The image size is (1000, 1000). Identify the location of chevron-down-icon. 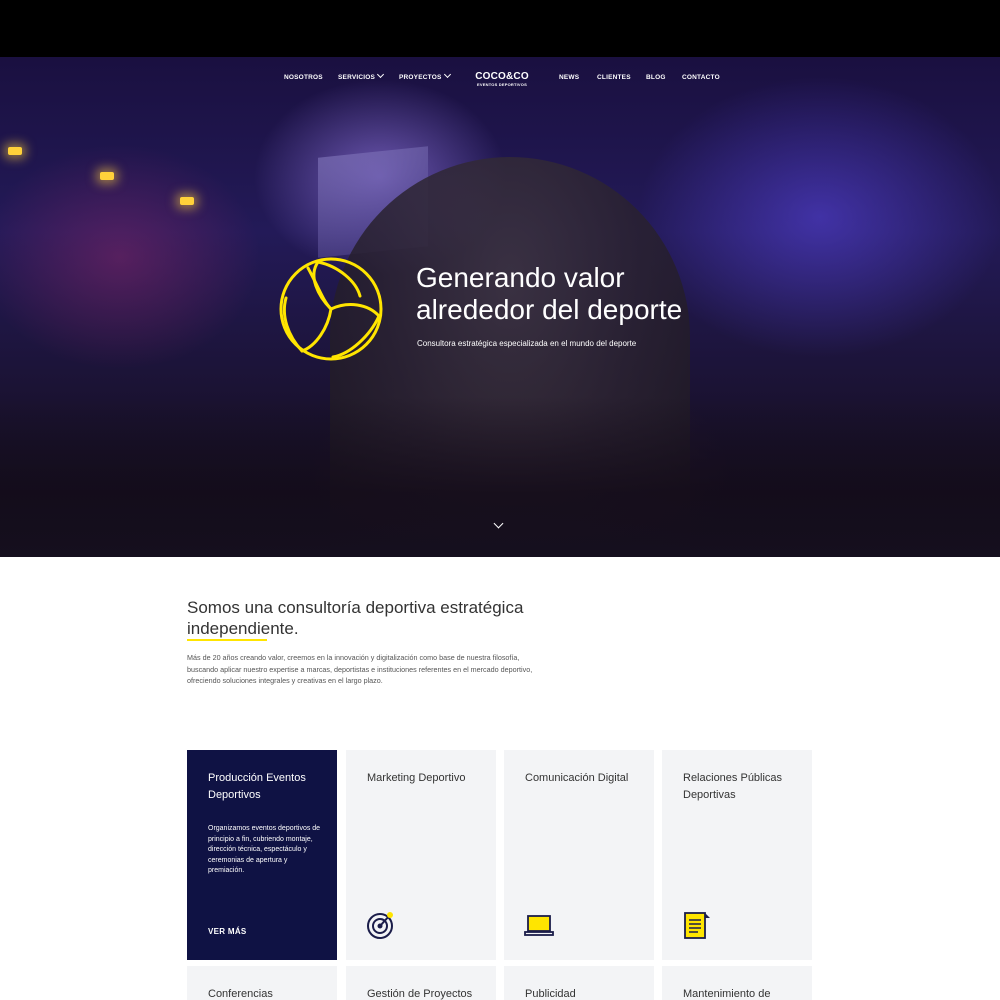
(447, 74).